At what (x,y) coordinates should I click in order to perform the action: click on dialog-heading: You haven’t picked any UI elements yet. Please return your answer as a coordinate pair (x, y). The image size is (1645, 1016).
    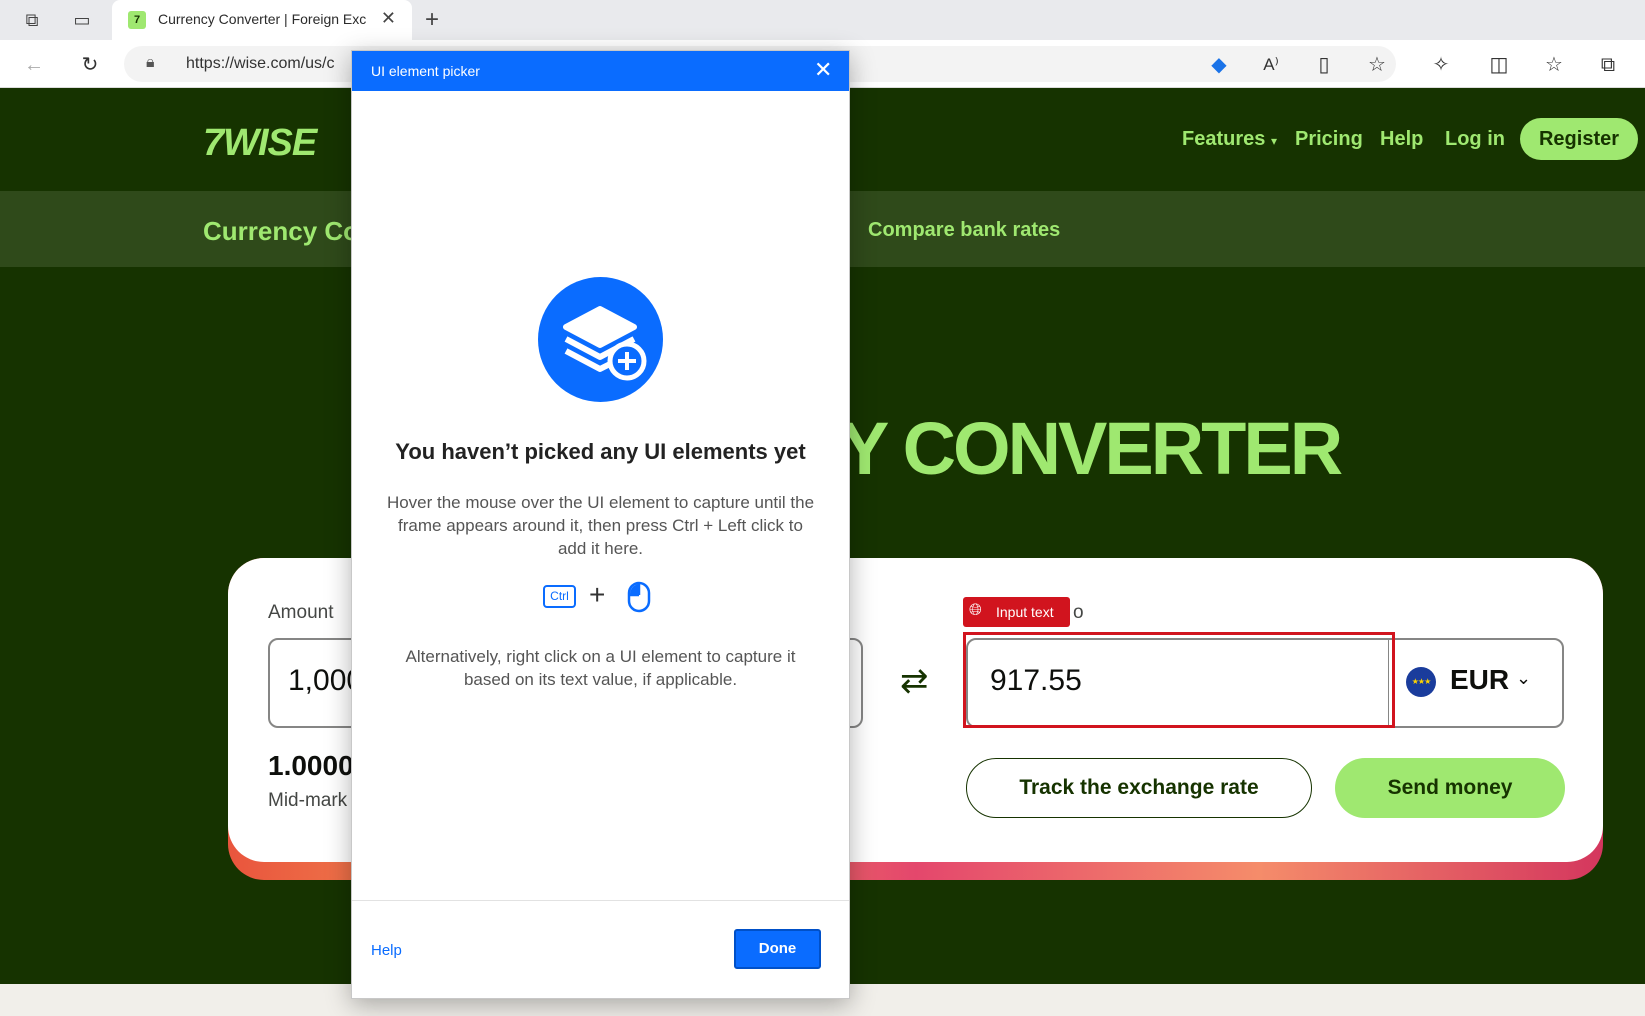
    Looking at the image, I should click on (600, 451).